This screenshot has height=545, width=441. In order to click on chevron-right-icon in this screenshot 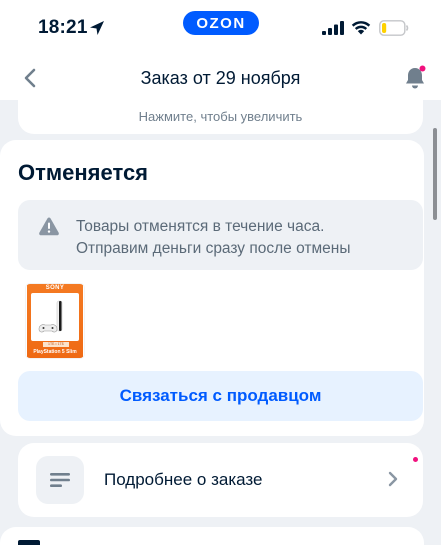, I will do `click(393, 479)`.